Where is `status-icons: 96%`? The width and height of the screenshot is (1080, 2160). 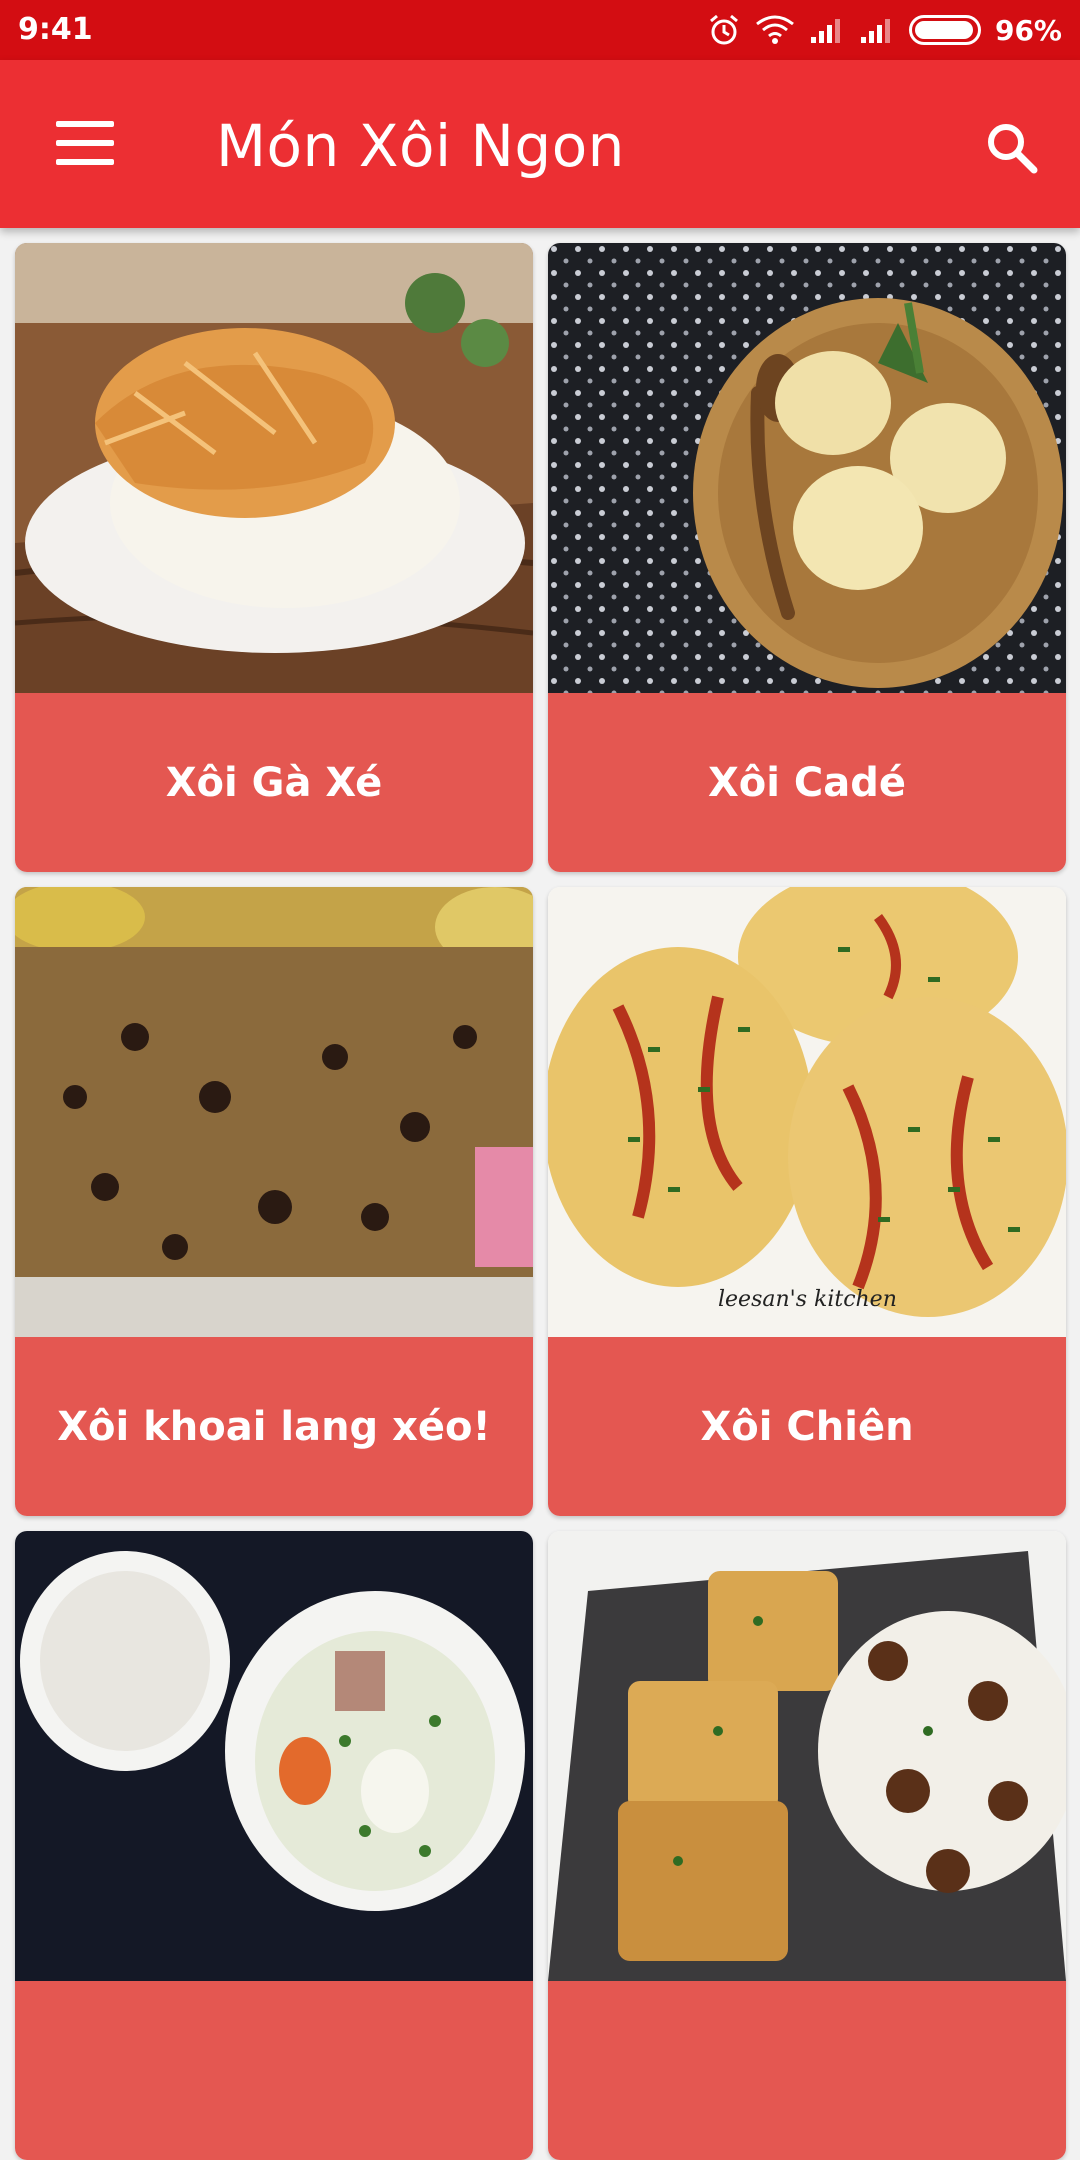
status-icons: 96% is located at coordinates (884, 30).